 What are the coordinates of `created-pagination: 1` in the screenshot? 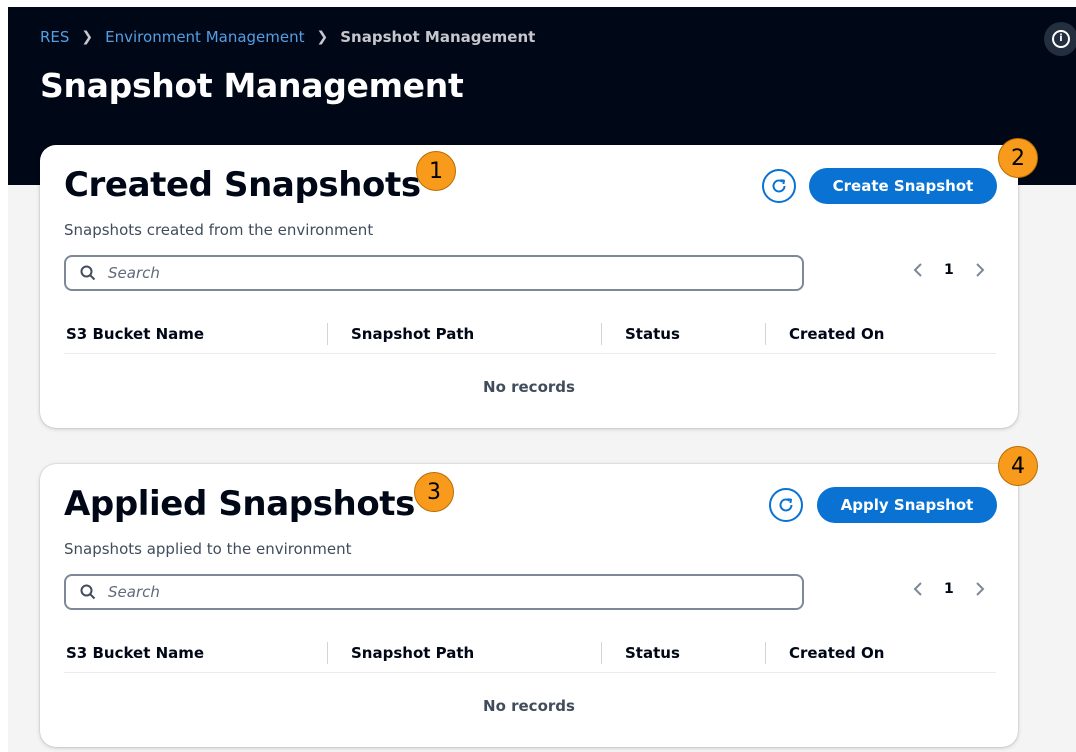 It's located at (949, 270).